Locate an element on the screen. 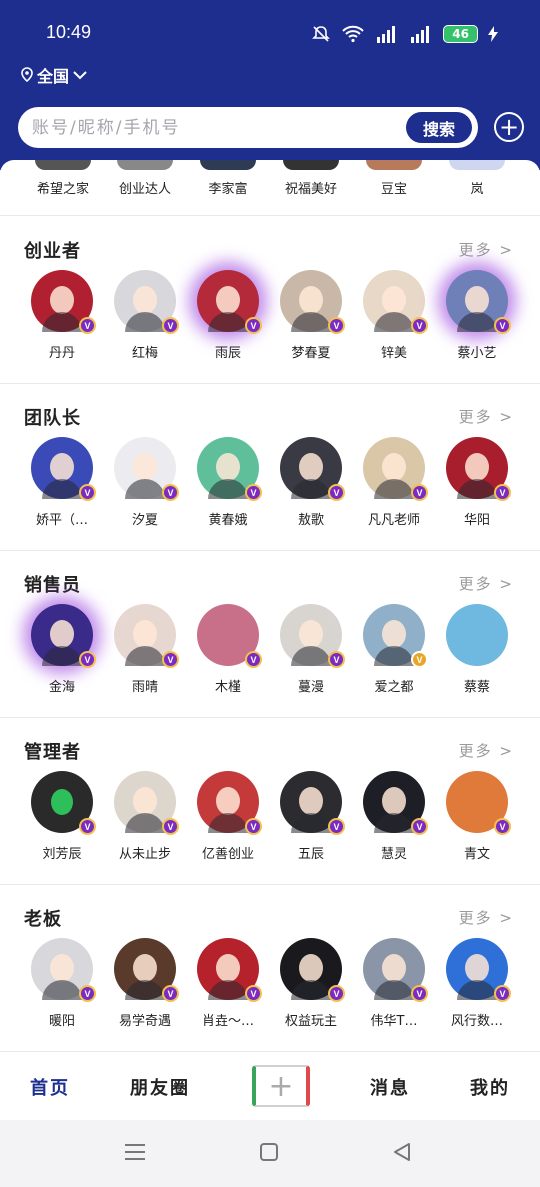 The height and width of the screenshot is (1187, 540). member-item: V 慧灵 is located at coordinates (394, 816).